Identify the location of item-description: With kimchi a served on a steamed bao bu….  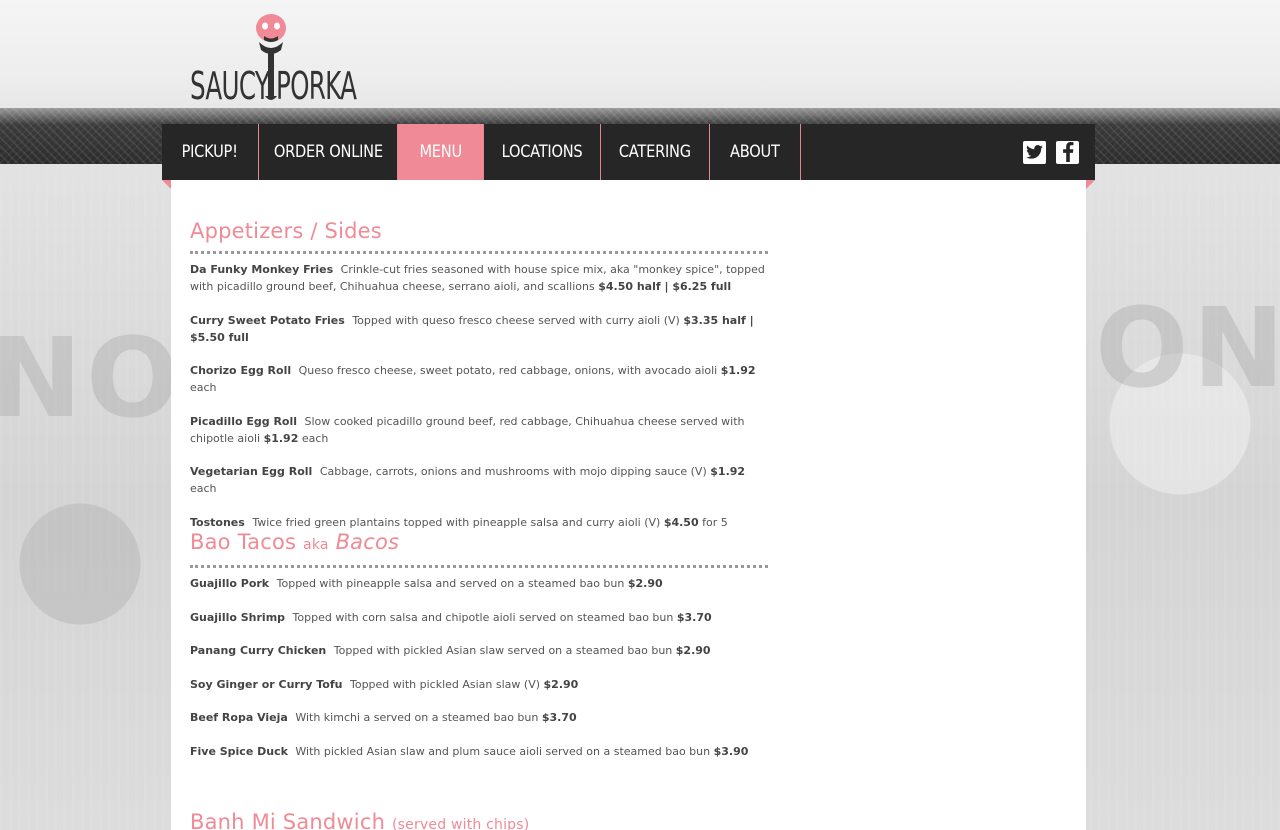
(417, 717).